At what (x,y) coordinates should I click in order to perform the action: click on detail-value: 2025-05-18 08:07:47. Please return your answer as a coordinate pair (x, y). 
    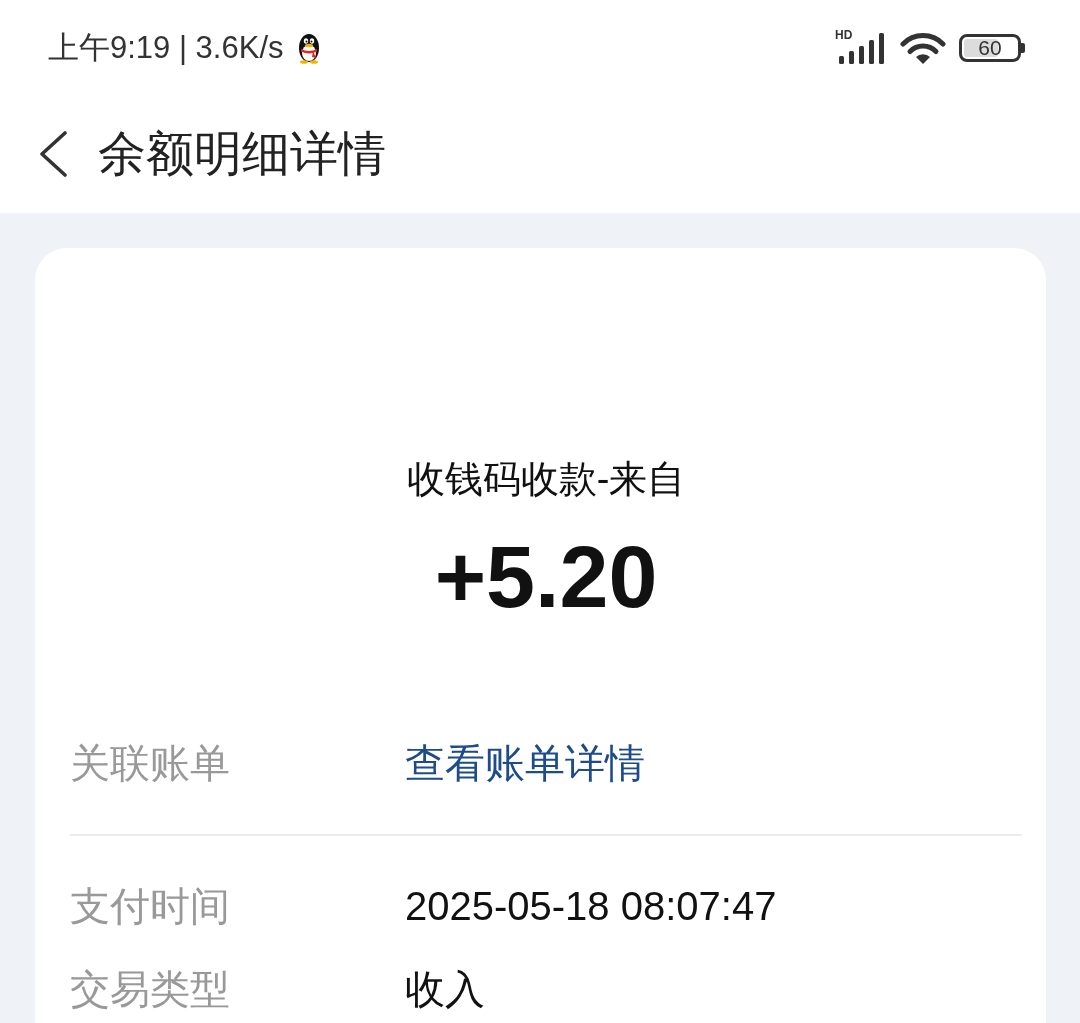
    Looking at the image, I should click on (591, 906).